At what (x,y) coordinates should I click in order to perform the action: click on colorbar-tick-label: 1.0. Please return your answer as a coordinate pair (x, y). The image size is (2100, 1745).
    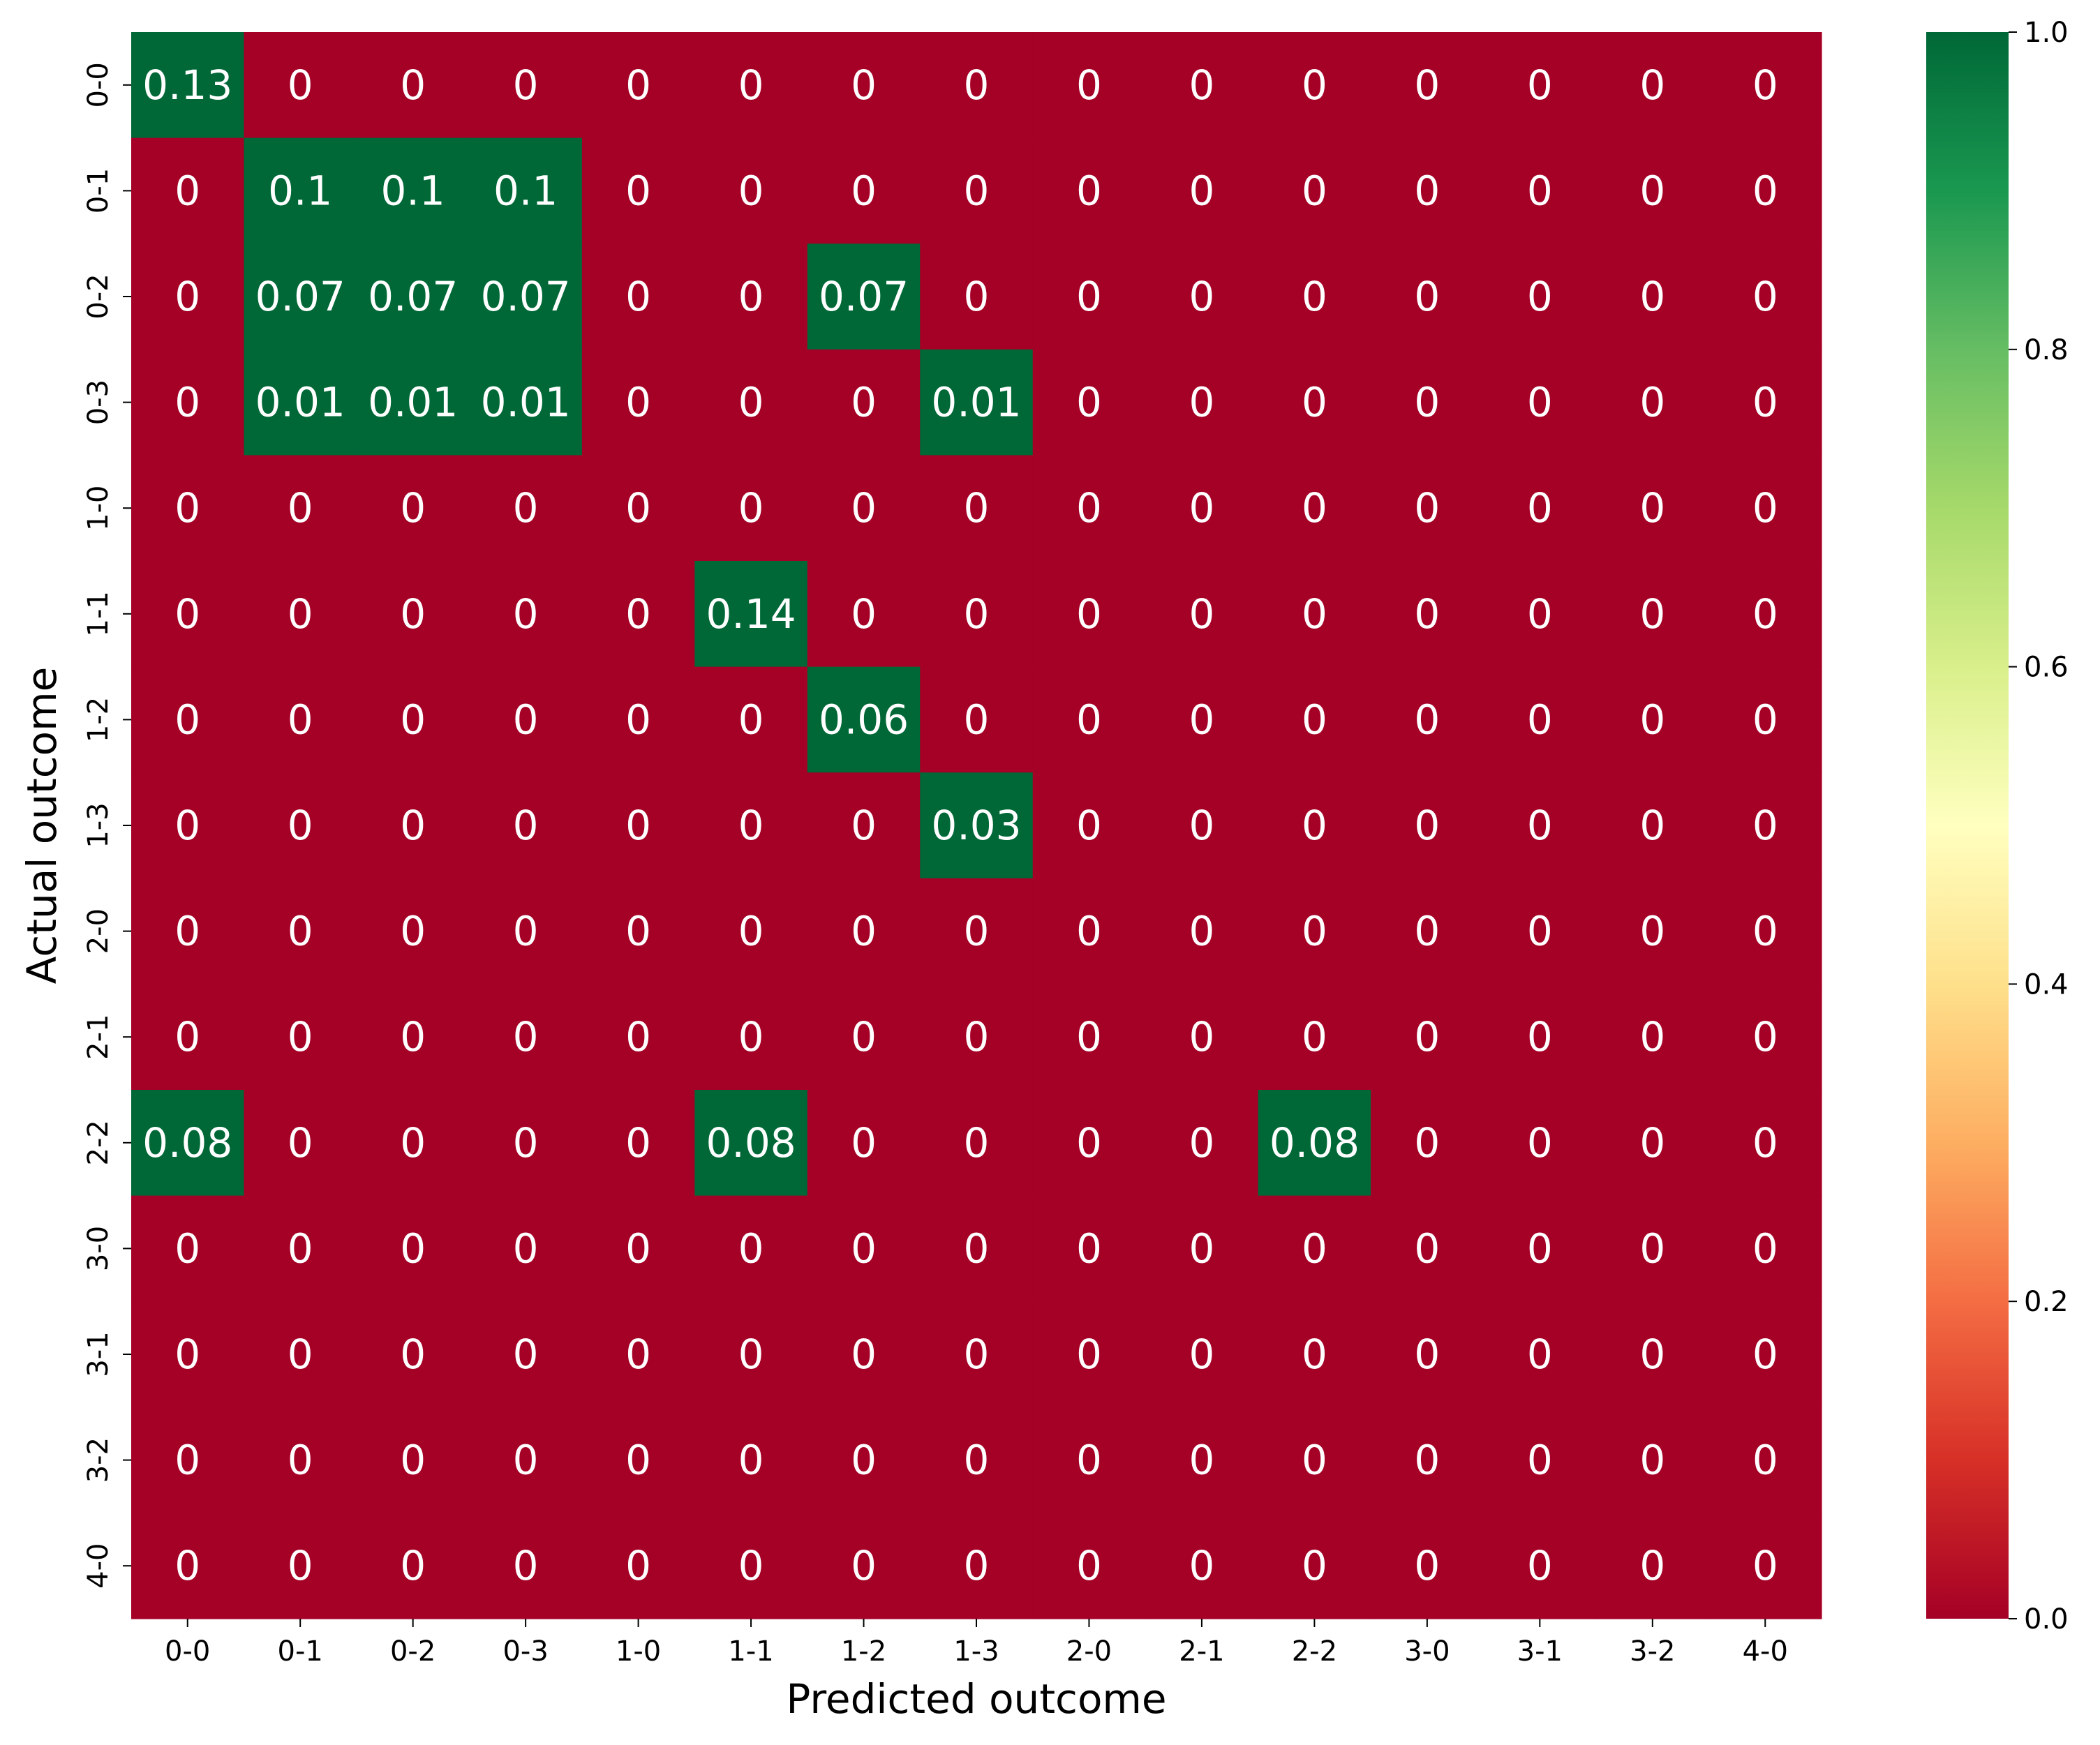
    Looking at the image, I should click on (2046, 33).